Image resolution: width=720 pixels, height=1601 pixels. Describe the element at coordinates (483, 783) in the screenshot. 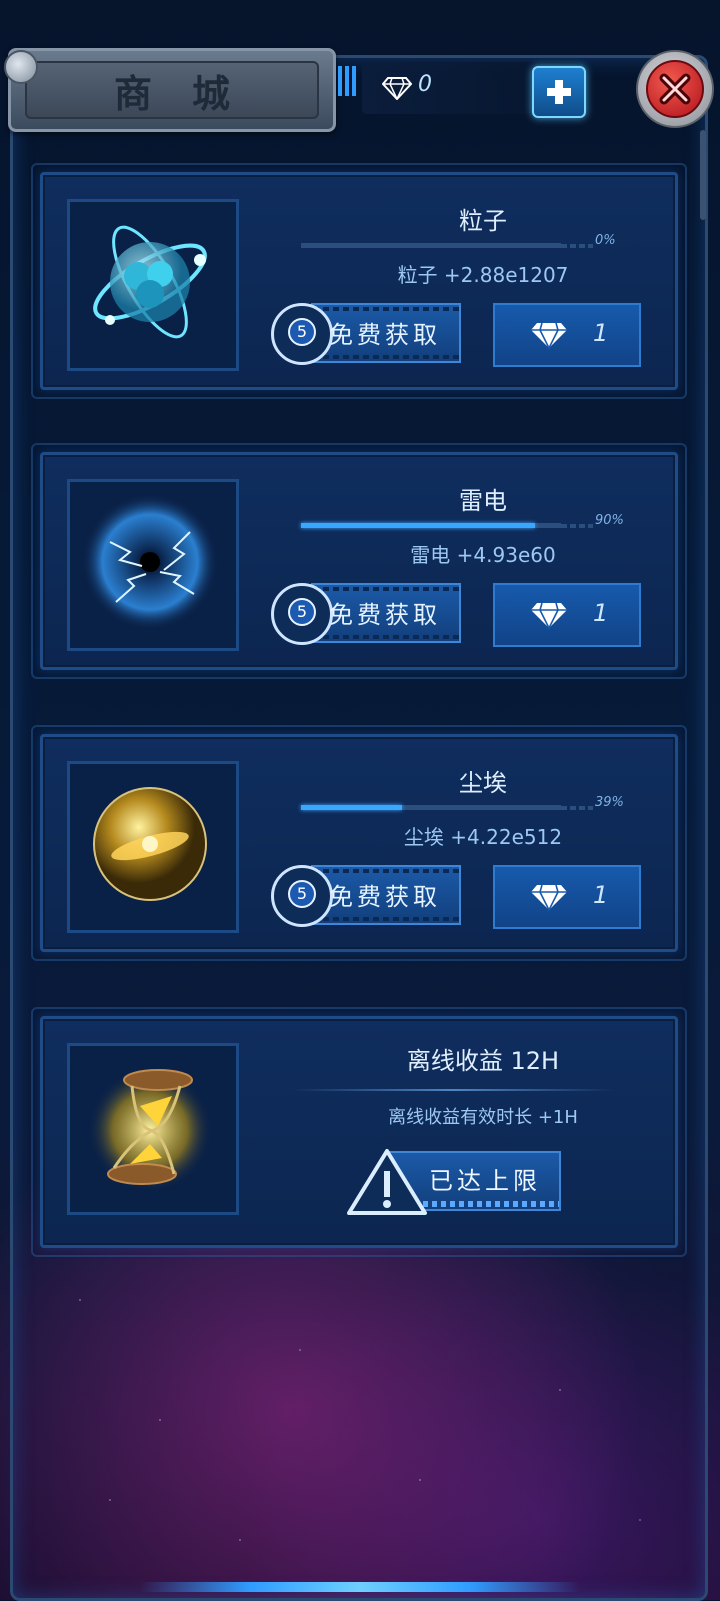

I see `item-name: 尘埃` at that location.